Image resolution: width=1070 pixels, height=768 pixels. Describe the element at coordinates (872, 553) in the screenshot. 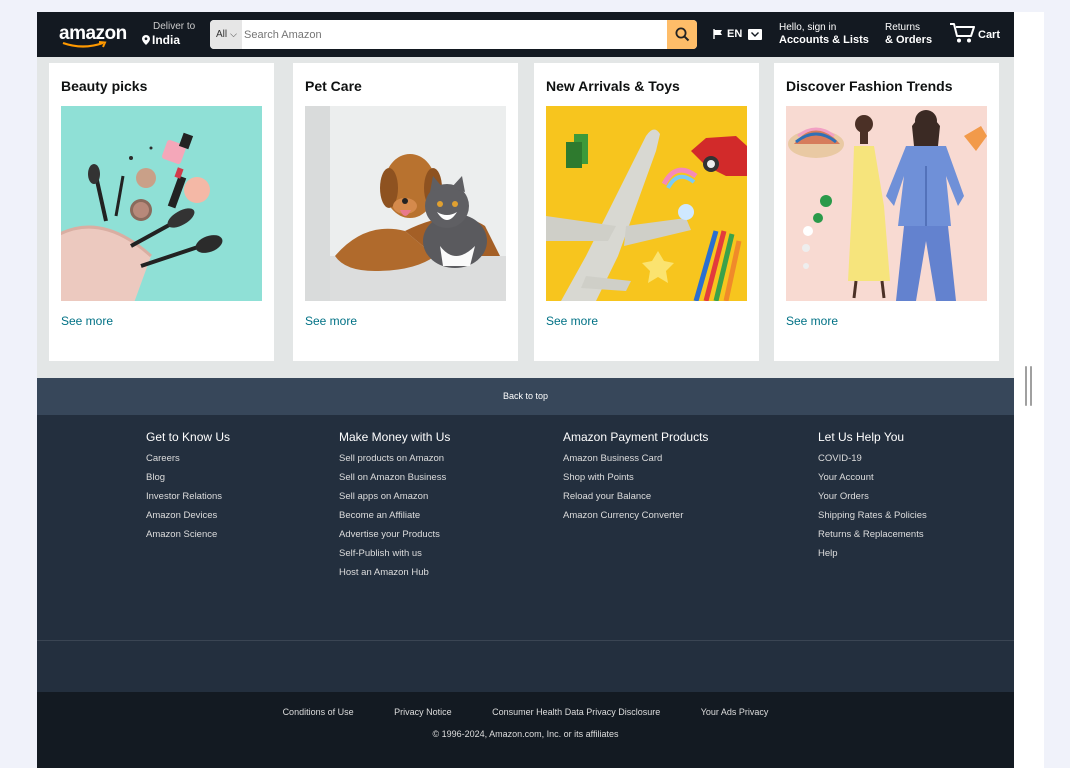

I see `footer-link: Help` at that location.